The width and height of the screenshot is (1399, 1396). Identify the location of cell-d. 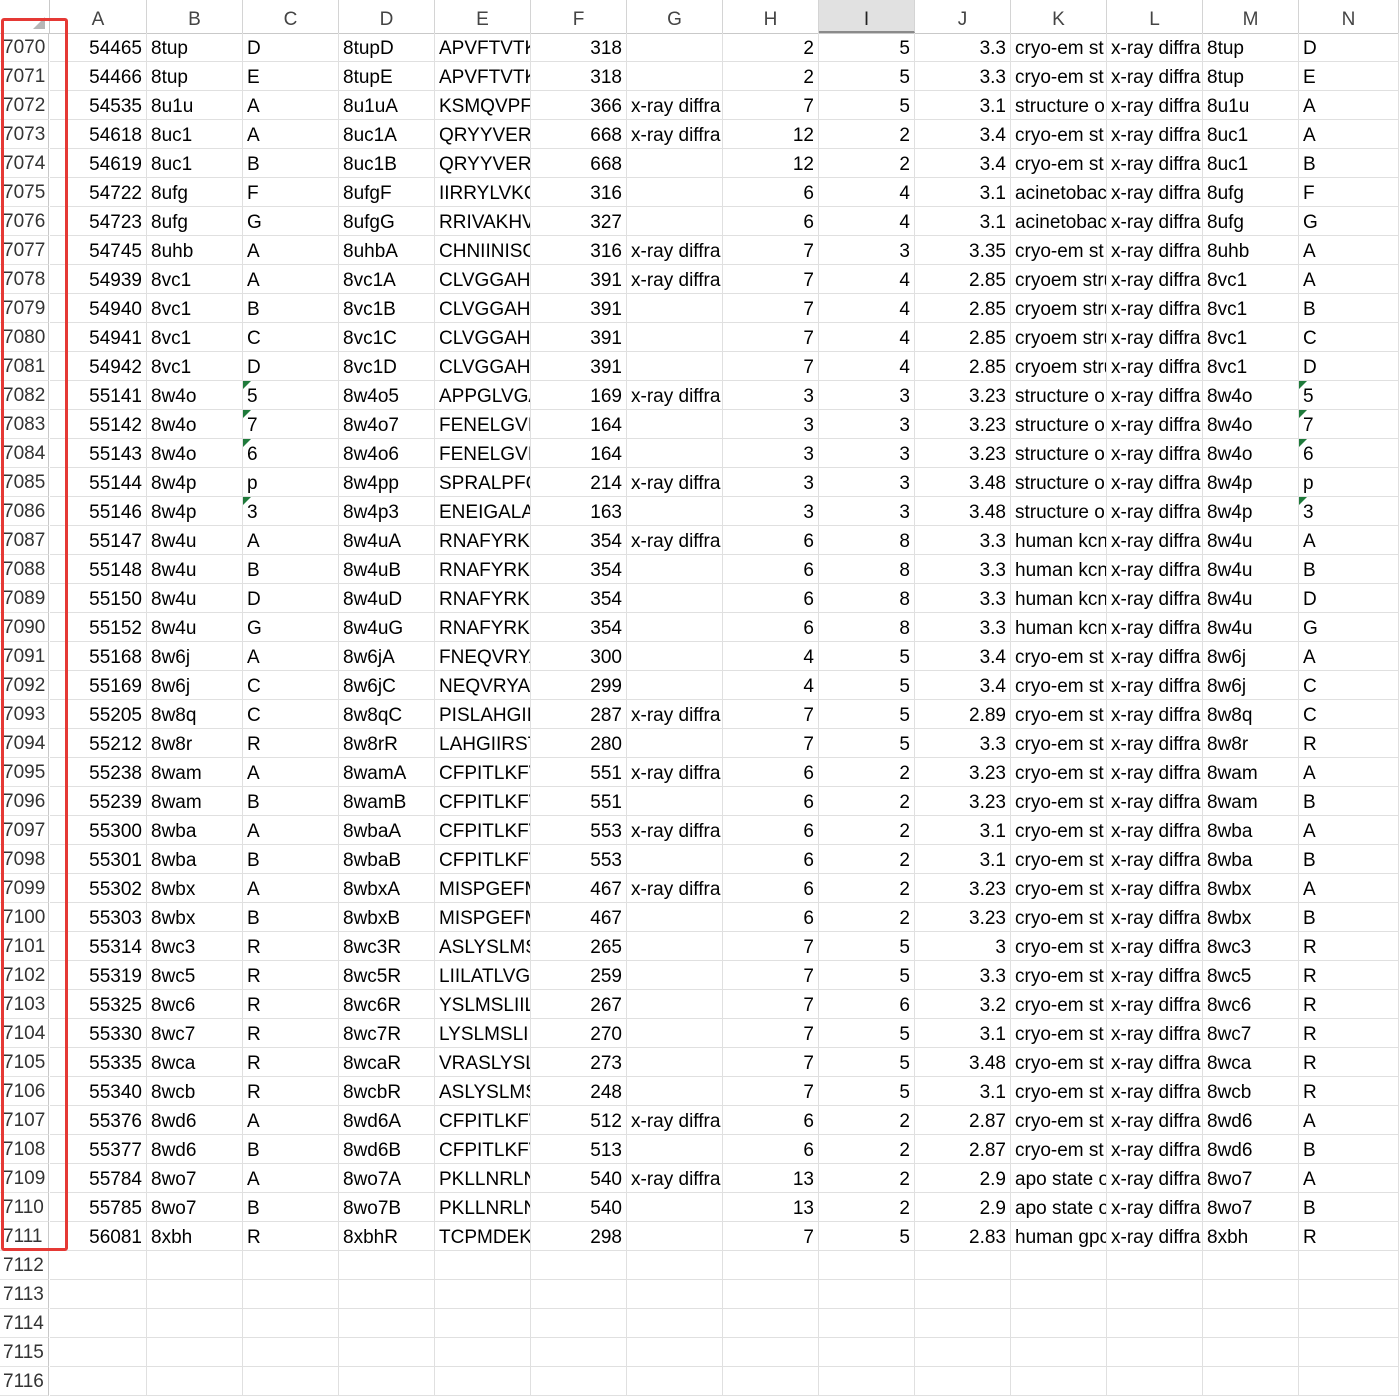
(387, 1294).